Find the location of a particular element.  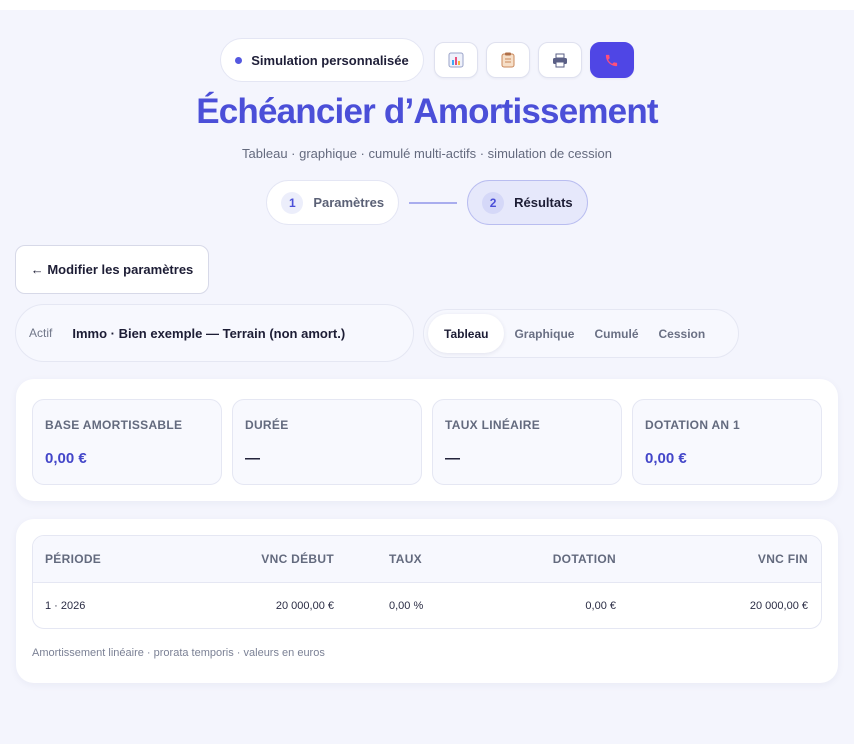

clipboard-button is located at coordinates (507, 60).